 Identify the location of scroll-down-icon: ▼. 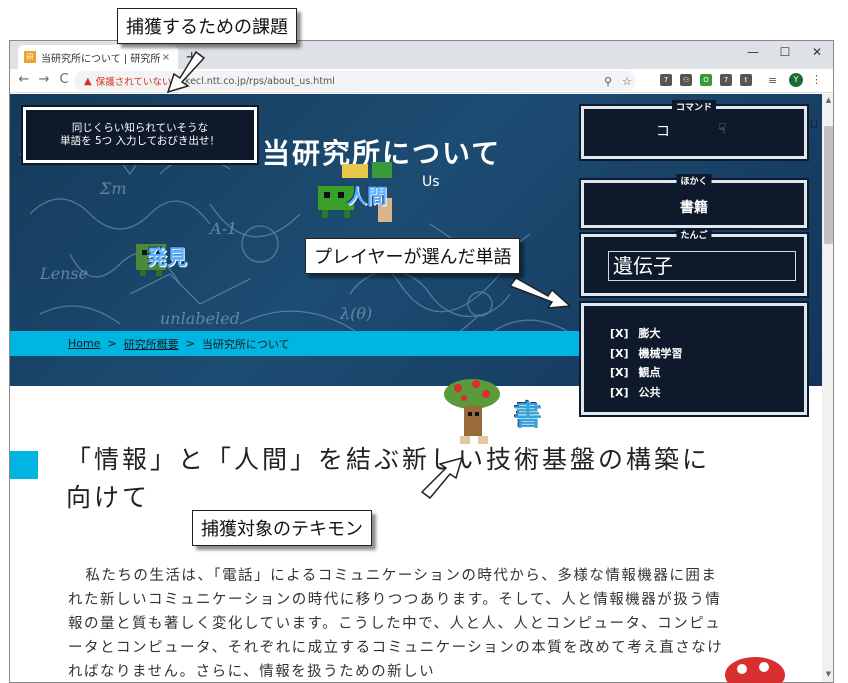
(827, 676).